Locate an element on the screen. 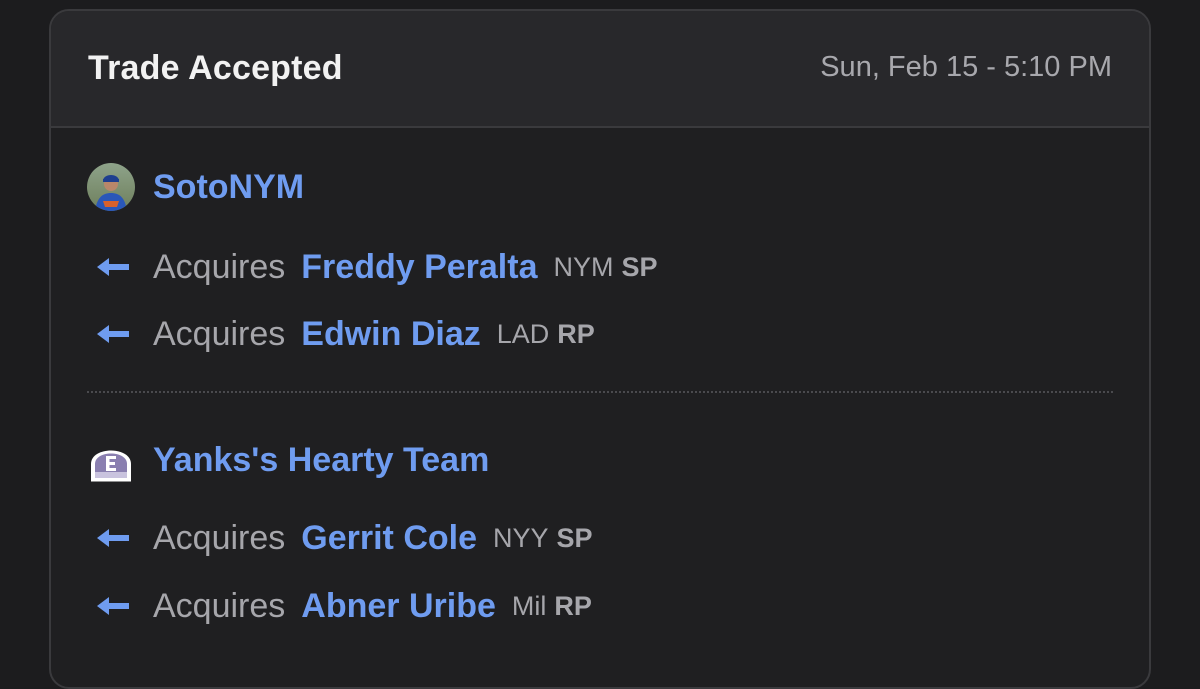 Image resolution: width=1200 pixels, height=689 pixels. player-team: LAD is located at coordinates (523, 333).